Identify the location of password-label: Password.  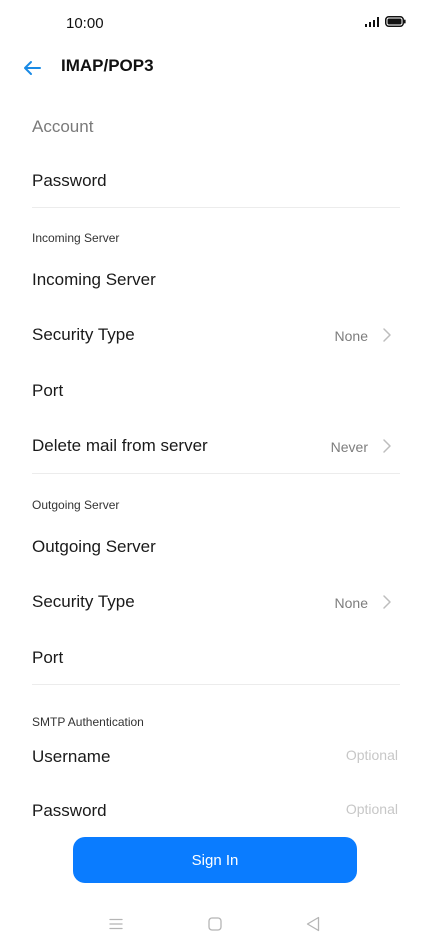
(69, 180).